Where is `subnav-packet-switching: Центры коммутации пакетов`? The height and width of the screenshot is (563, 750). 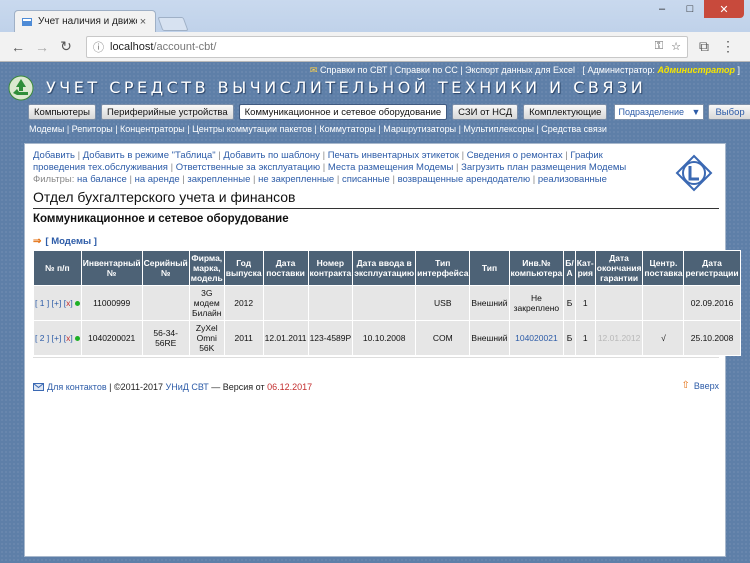 subnav-packet-switching: Центры коммутации пакетов is located at coordinates (252, 129).